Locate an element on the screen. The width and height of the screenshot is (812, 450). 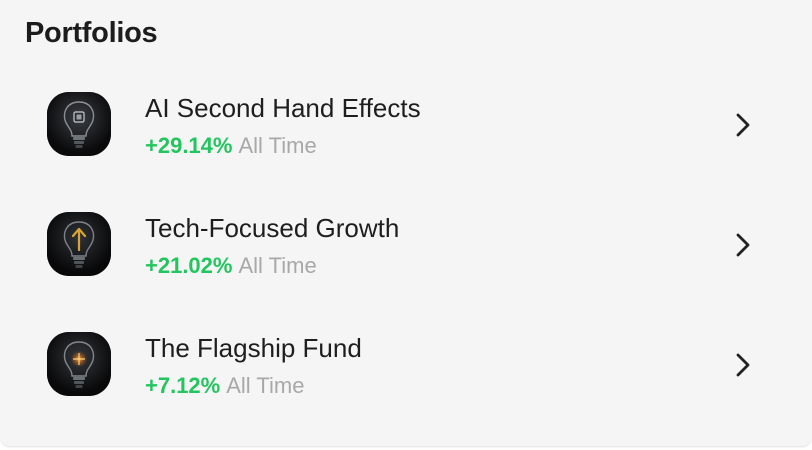
lightbulb-arrow-icon is located at coordinates (79, 244).